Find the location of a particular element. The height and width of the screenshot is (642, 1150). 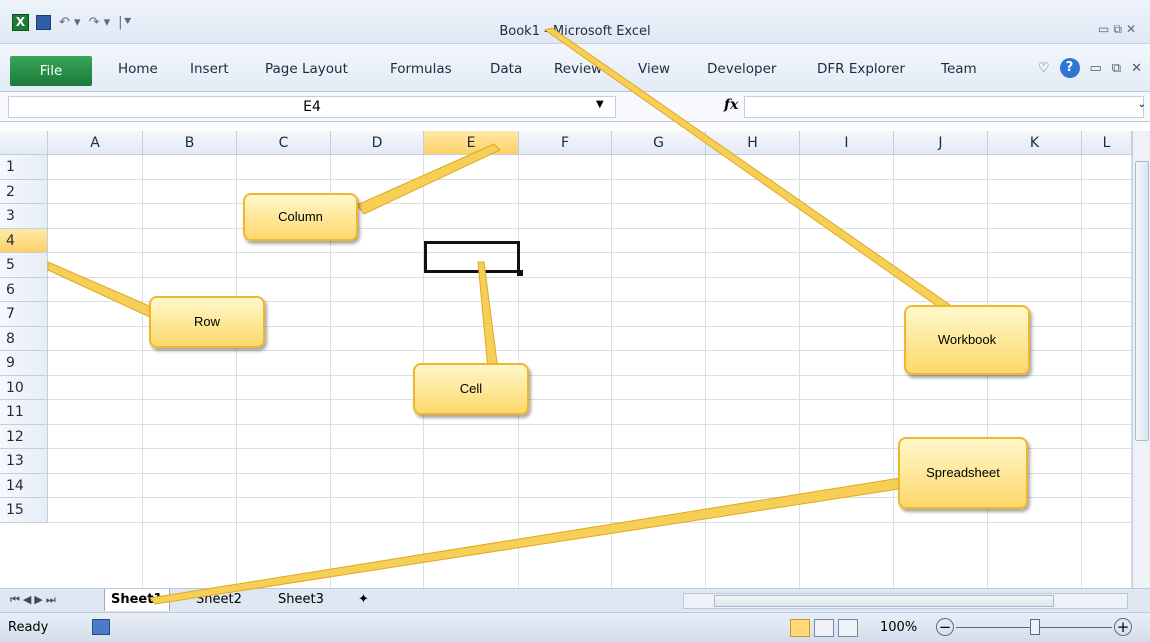

insert-function-icon: fx is located at coordinates (731, 105).